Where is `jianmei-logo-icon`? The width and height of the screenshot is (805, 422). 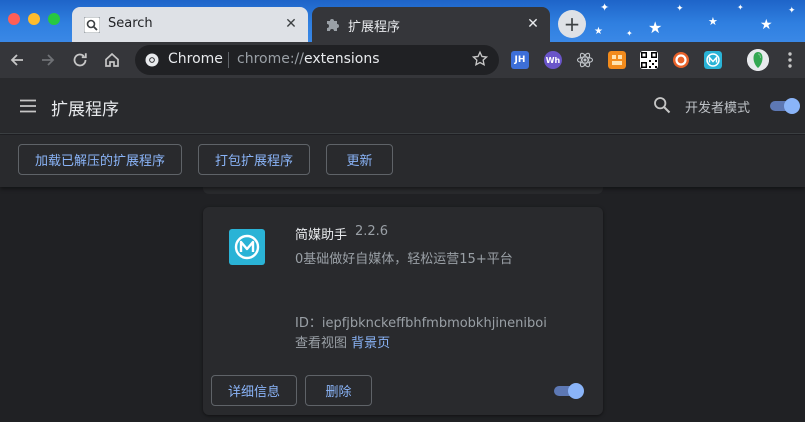
jianmei-logo-icon is located at coordinates (247, 247).